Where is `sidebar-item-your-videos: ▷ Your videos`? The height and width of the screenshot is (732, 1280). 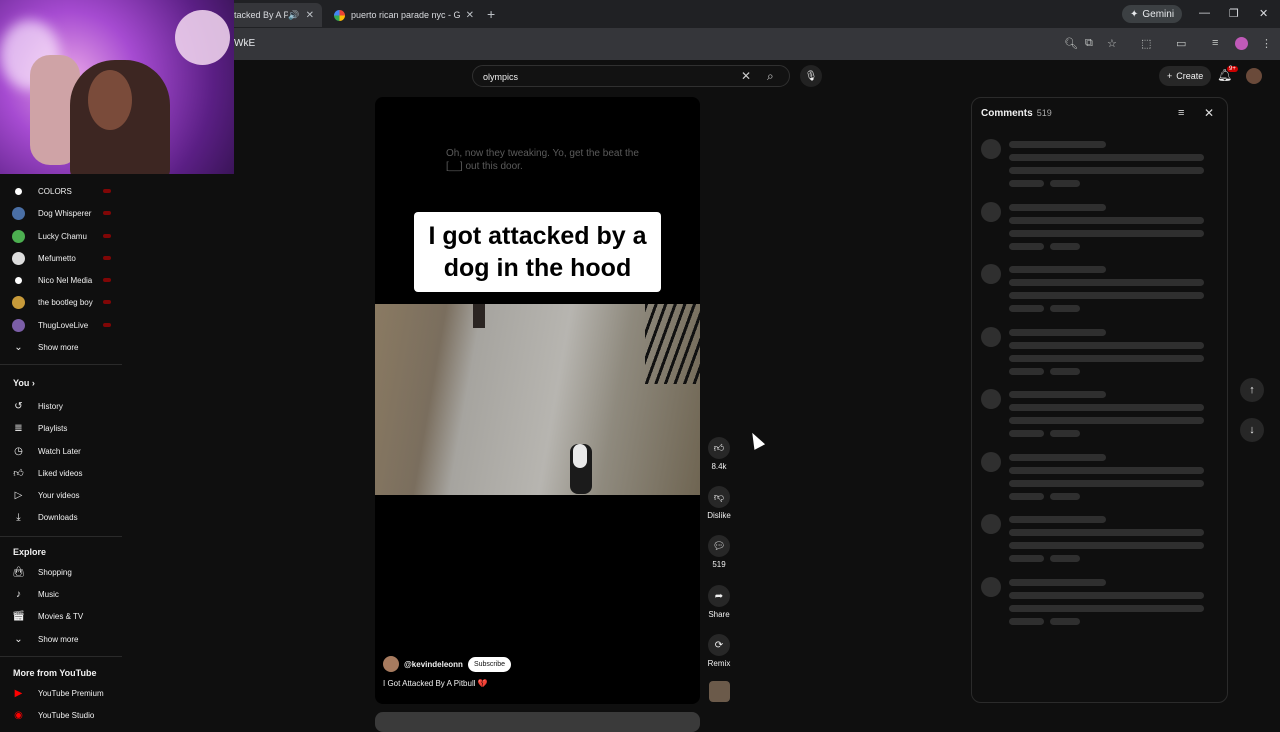 sidebar-item-your-videos: ▷ Your videos is located at coordinates (61, 495).